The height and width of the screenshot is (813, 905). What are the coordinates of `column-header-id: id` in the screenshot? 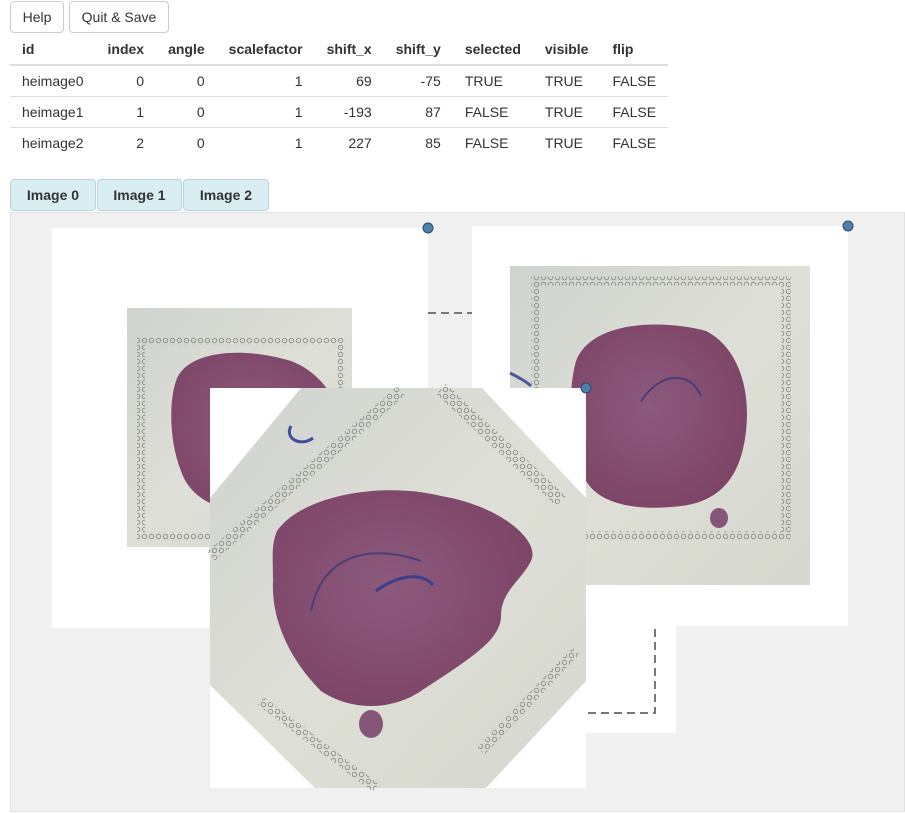 It's located at (53, 50).